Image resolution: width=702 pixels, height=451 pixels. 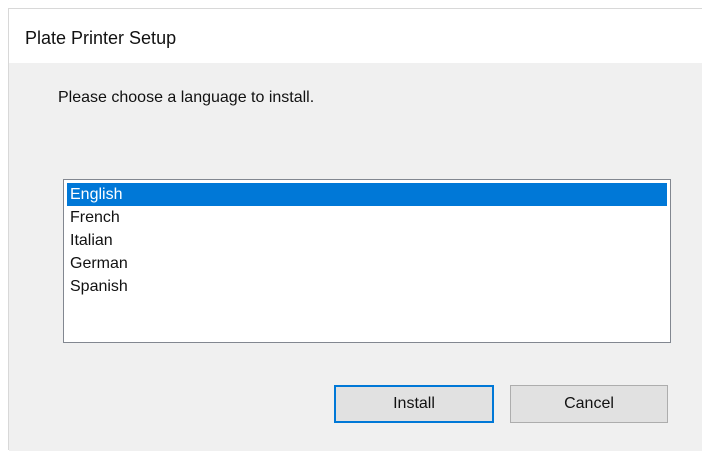 I want to click on install-button: Install, so click(x=414, y=404).